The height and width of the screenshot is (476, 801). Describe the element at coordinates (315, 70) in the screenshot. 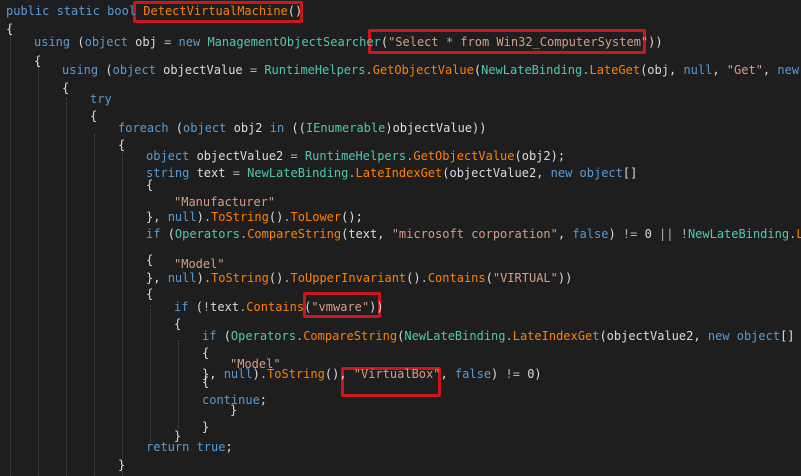

I see `code-token: RuntimeHelpers` at that location.